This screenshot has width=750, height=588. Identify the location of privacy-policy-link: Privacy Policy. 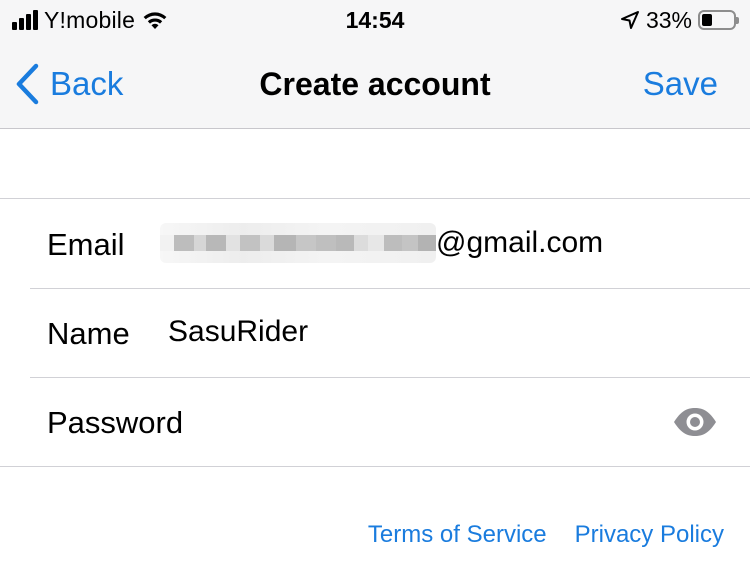
(649, 535).